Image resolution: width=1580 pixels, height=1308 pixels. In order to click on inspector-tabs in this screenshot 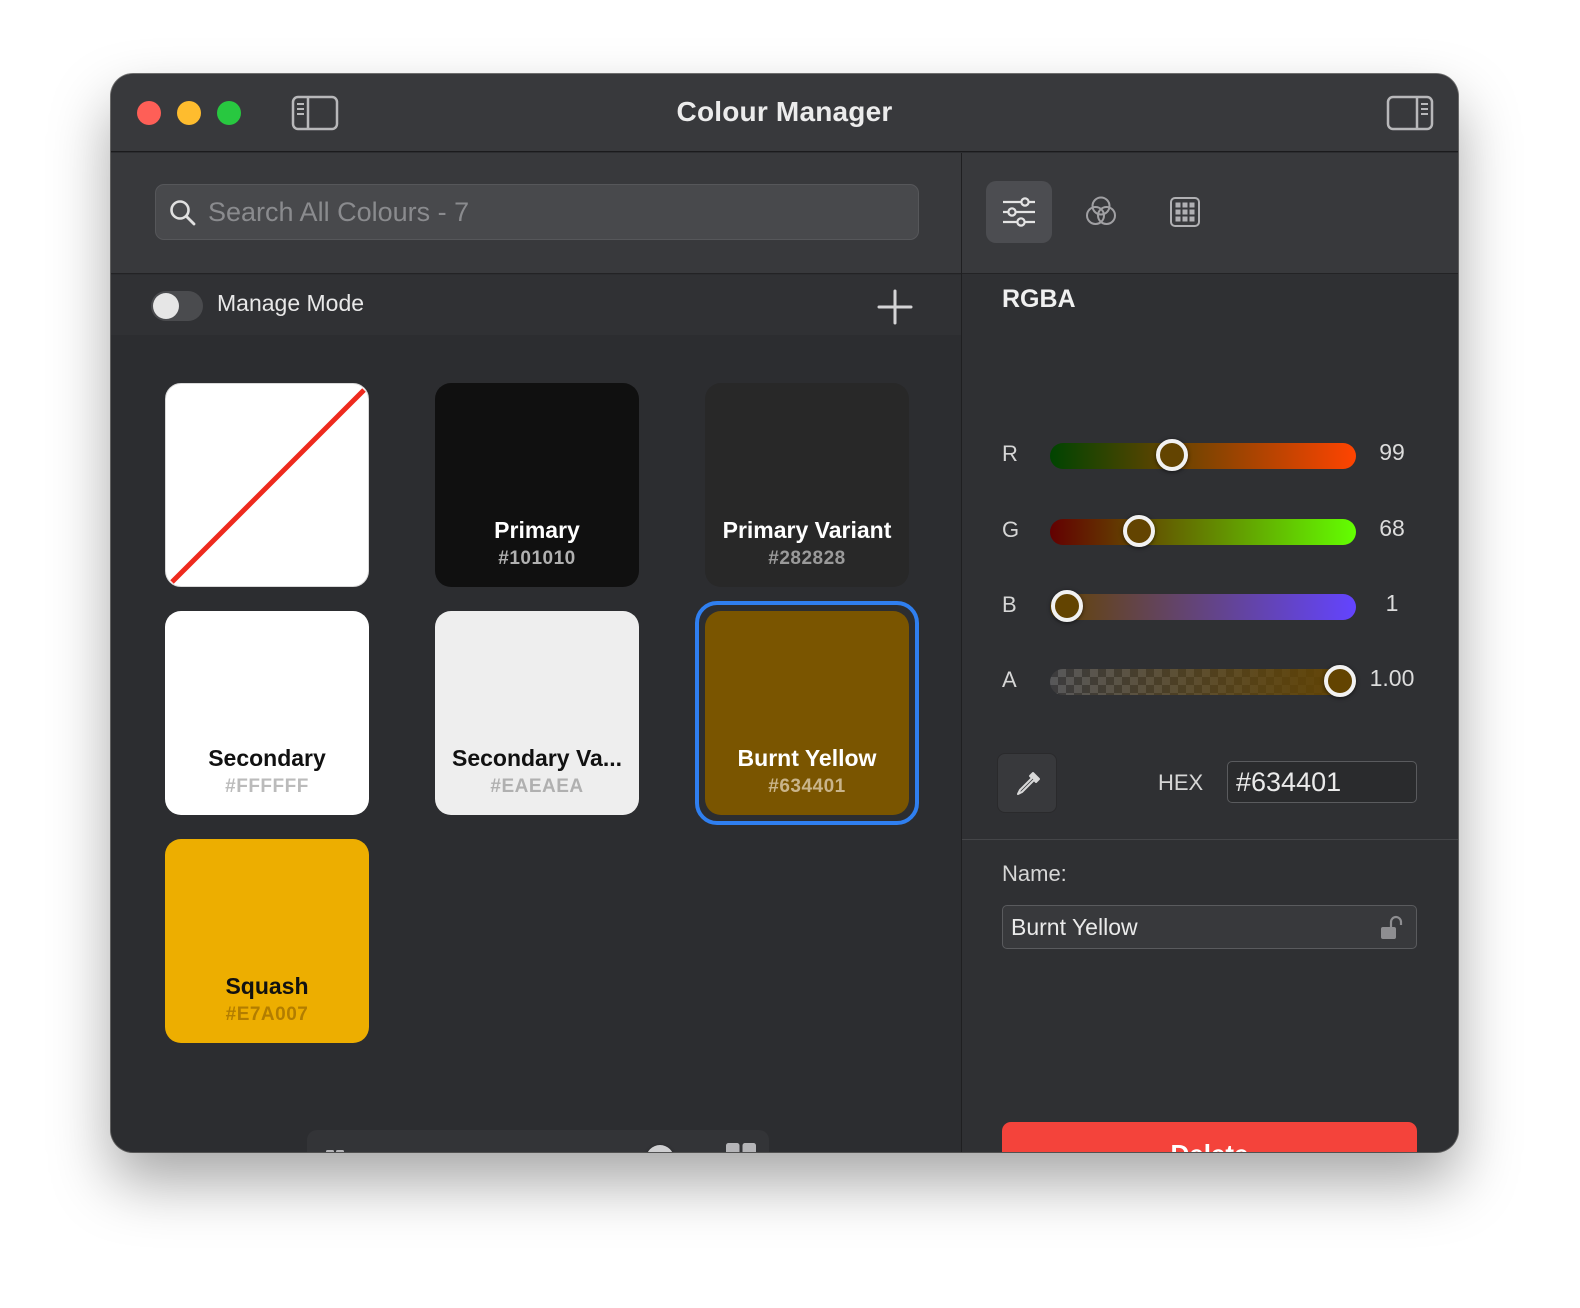, I will do `click(1210, 213)`.